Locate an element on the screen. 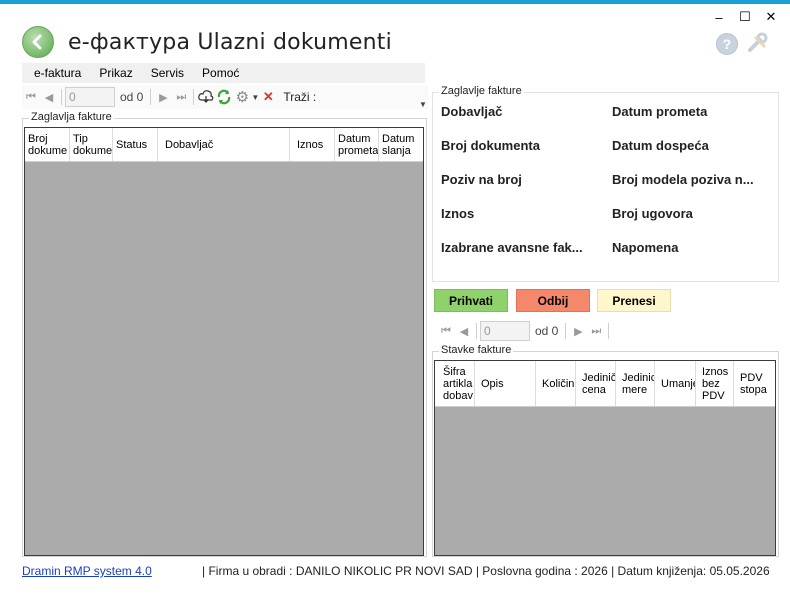 Image resolution: width=790 pixels, height=599 pixels. column-header: Iznos bez PDV is located at coordinates (715, 383).